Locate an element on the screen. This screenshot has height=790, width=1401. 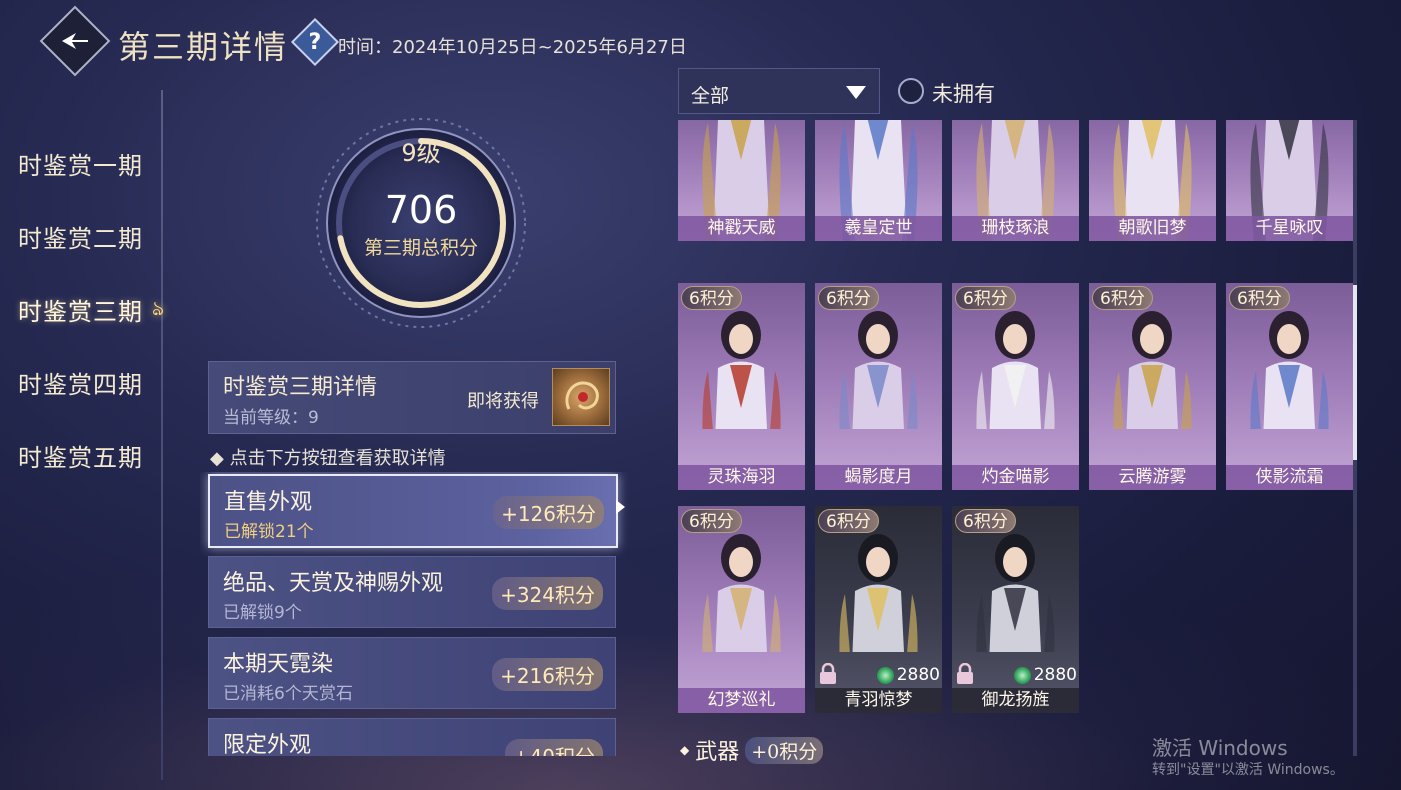
selected-indicator-icon is located at coordinates (620, 507).